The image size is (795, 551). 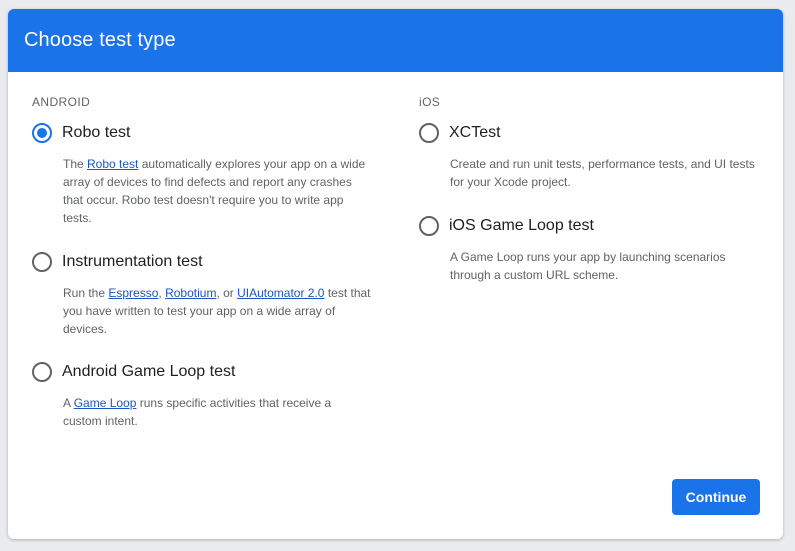 What do you see at coordinates (227, 293) in the screenshot?
I see `desc-text: , or` at bounding box center [227, 293].